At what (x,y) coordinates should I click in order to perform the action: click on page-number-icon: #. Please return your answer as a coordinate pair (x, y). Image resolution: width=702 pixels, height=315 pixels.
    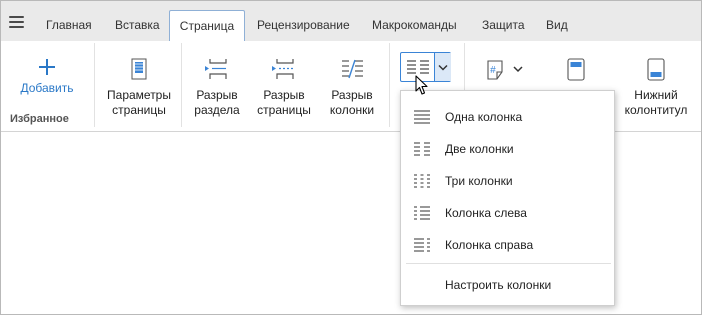
    Looking at the image, I should click on (505, 70).